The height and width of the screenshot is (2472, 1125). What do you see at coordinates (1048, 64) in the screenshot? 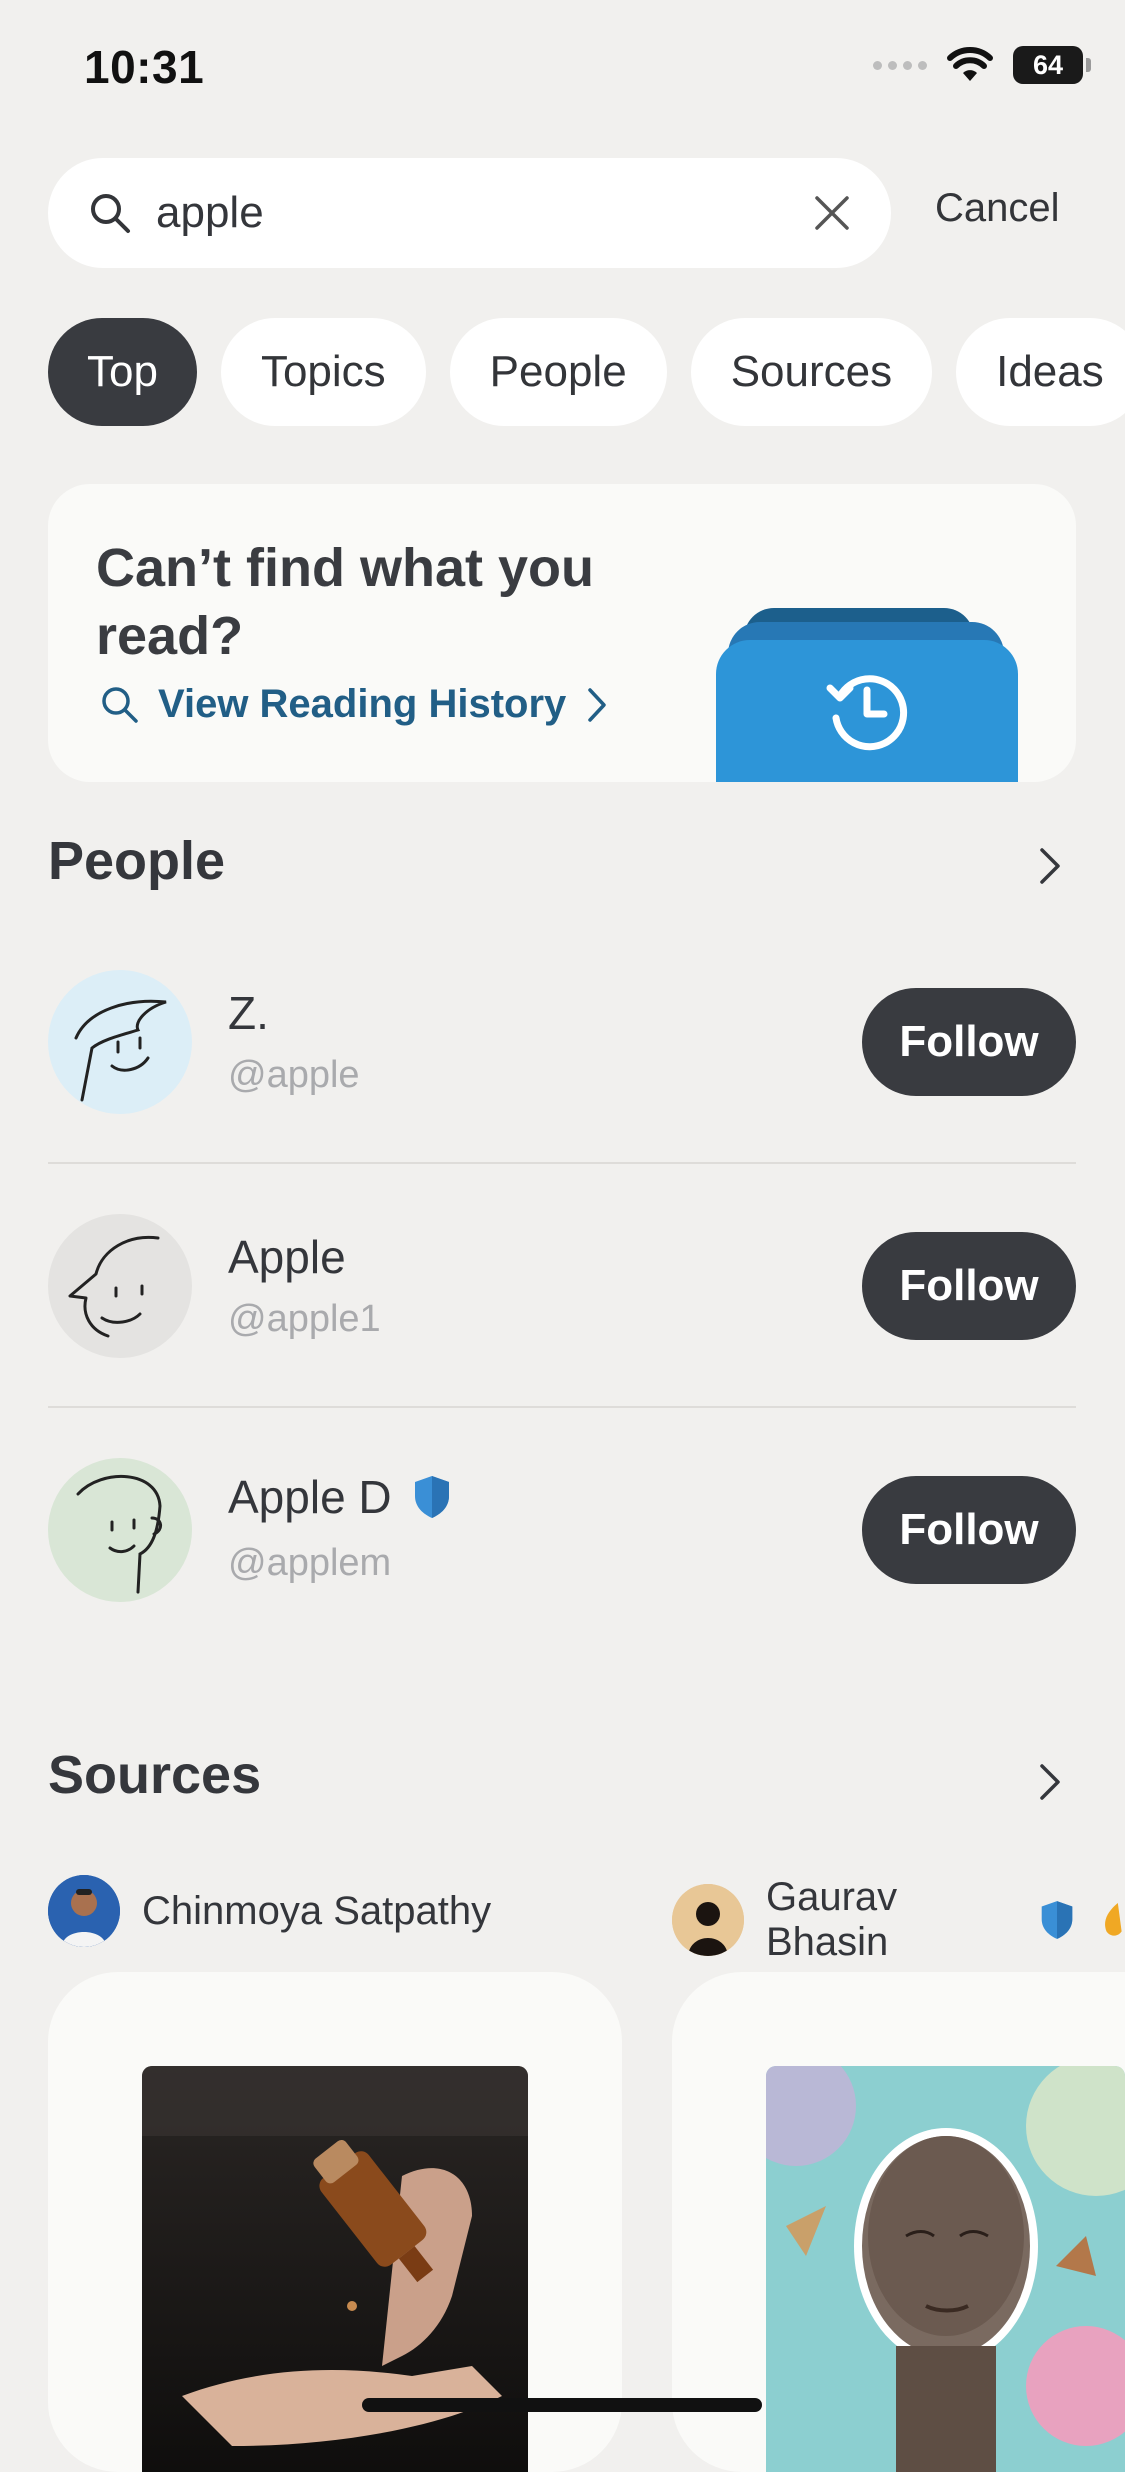
I see `battery-level: 64` at bounding box center [1048, 64].